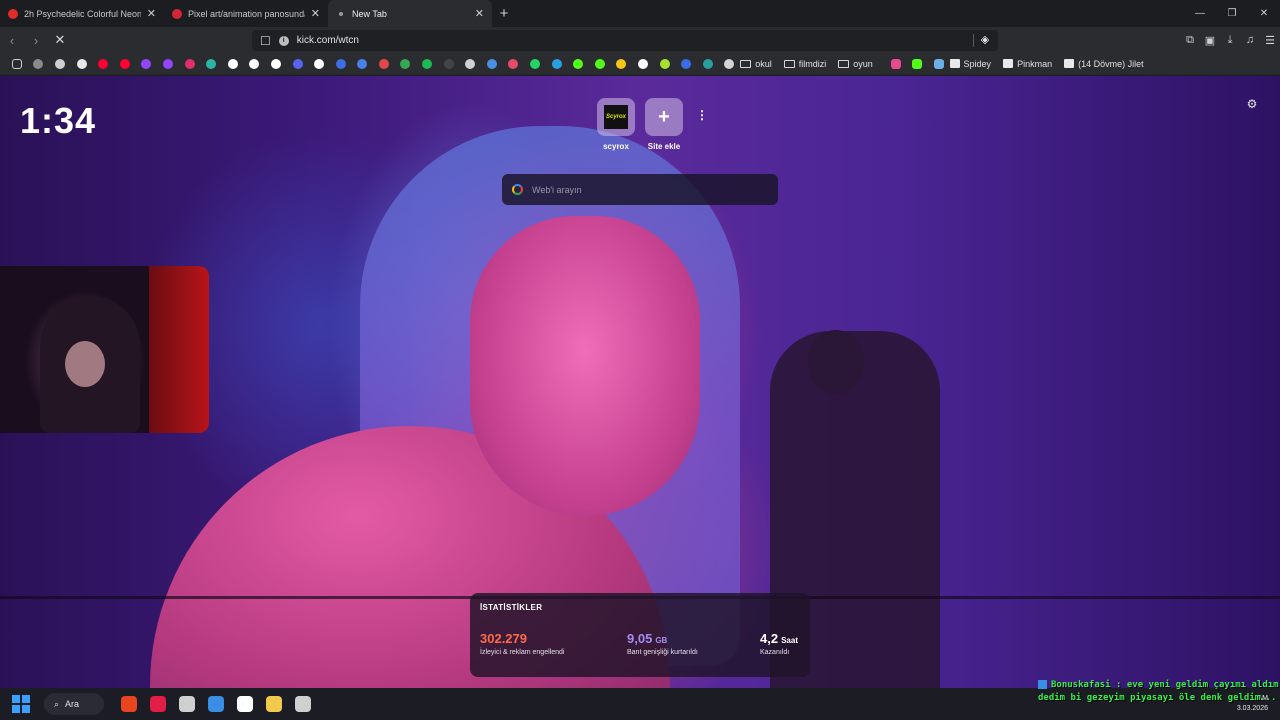 The image size is (1280, 720). Describe the element at coordinates (625, 40) in the screenshot. I see `address-bar: ☐ i kick.com/wtcn ◈` at that location.